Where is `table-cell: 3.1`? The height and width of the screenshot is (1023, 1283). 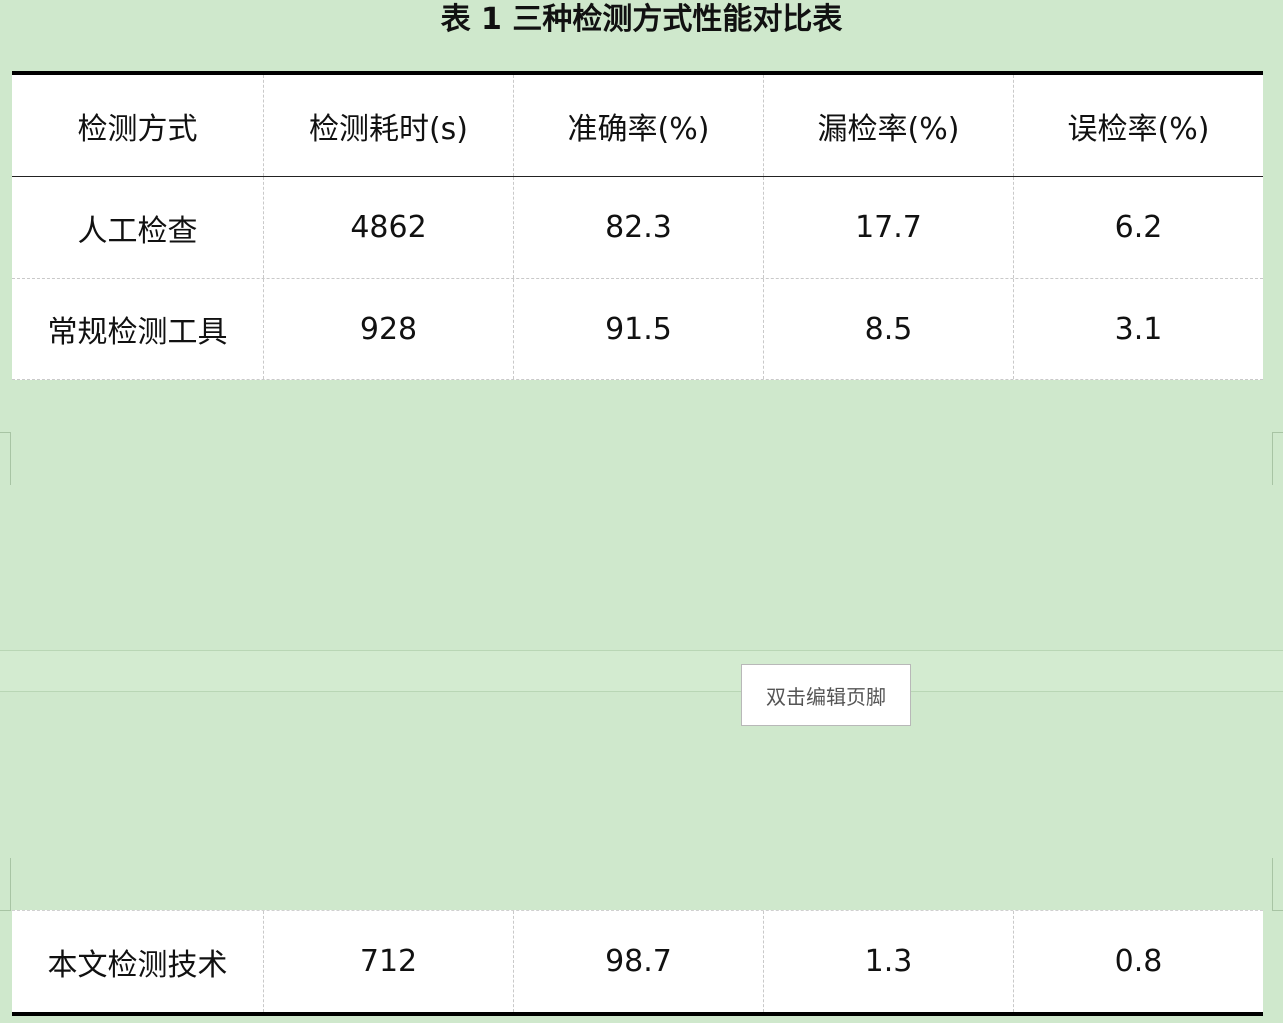
table-cell: 3.1 is located at coordinates (1138, 329).